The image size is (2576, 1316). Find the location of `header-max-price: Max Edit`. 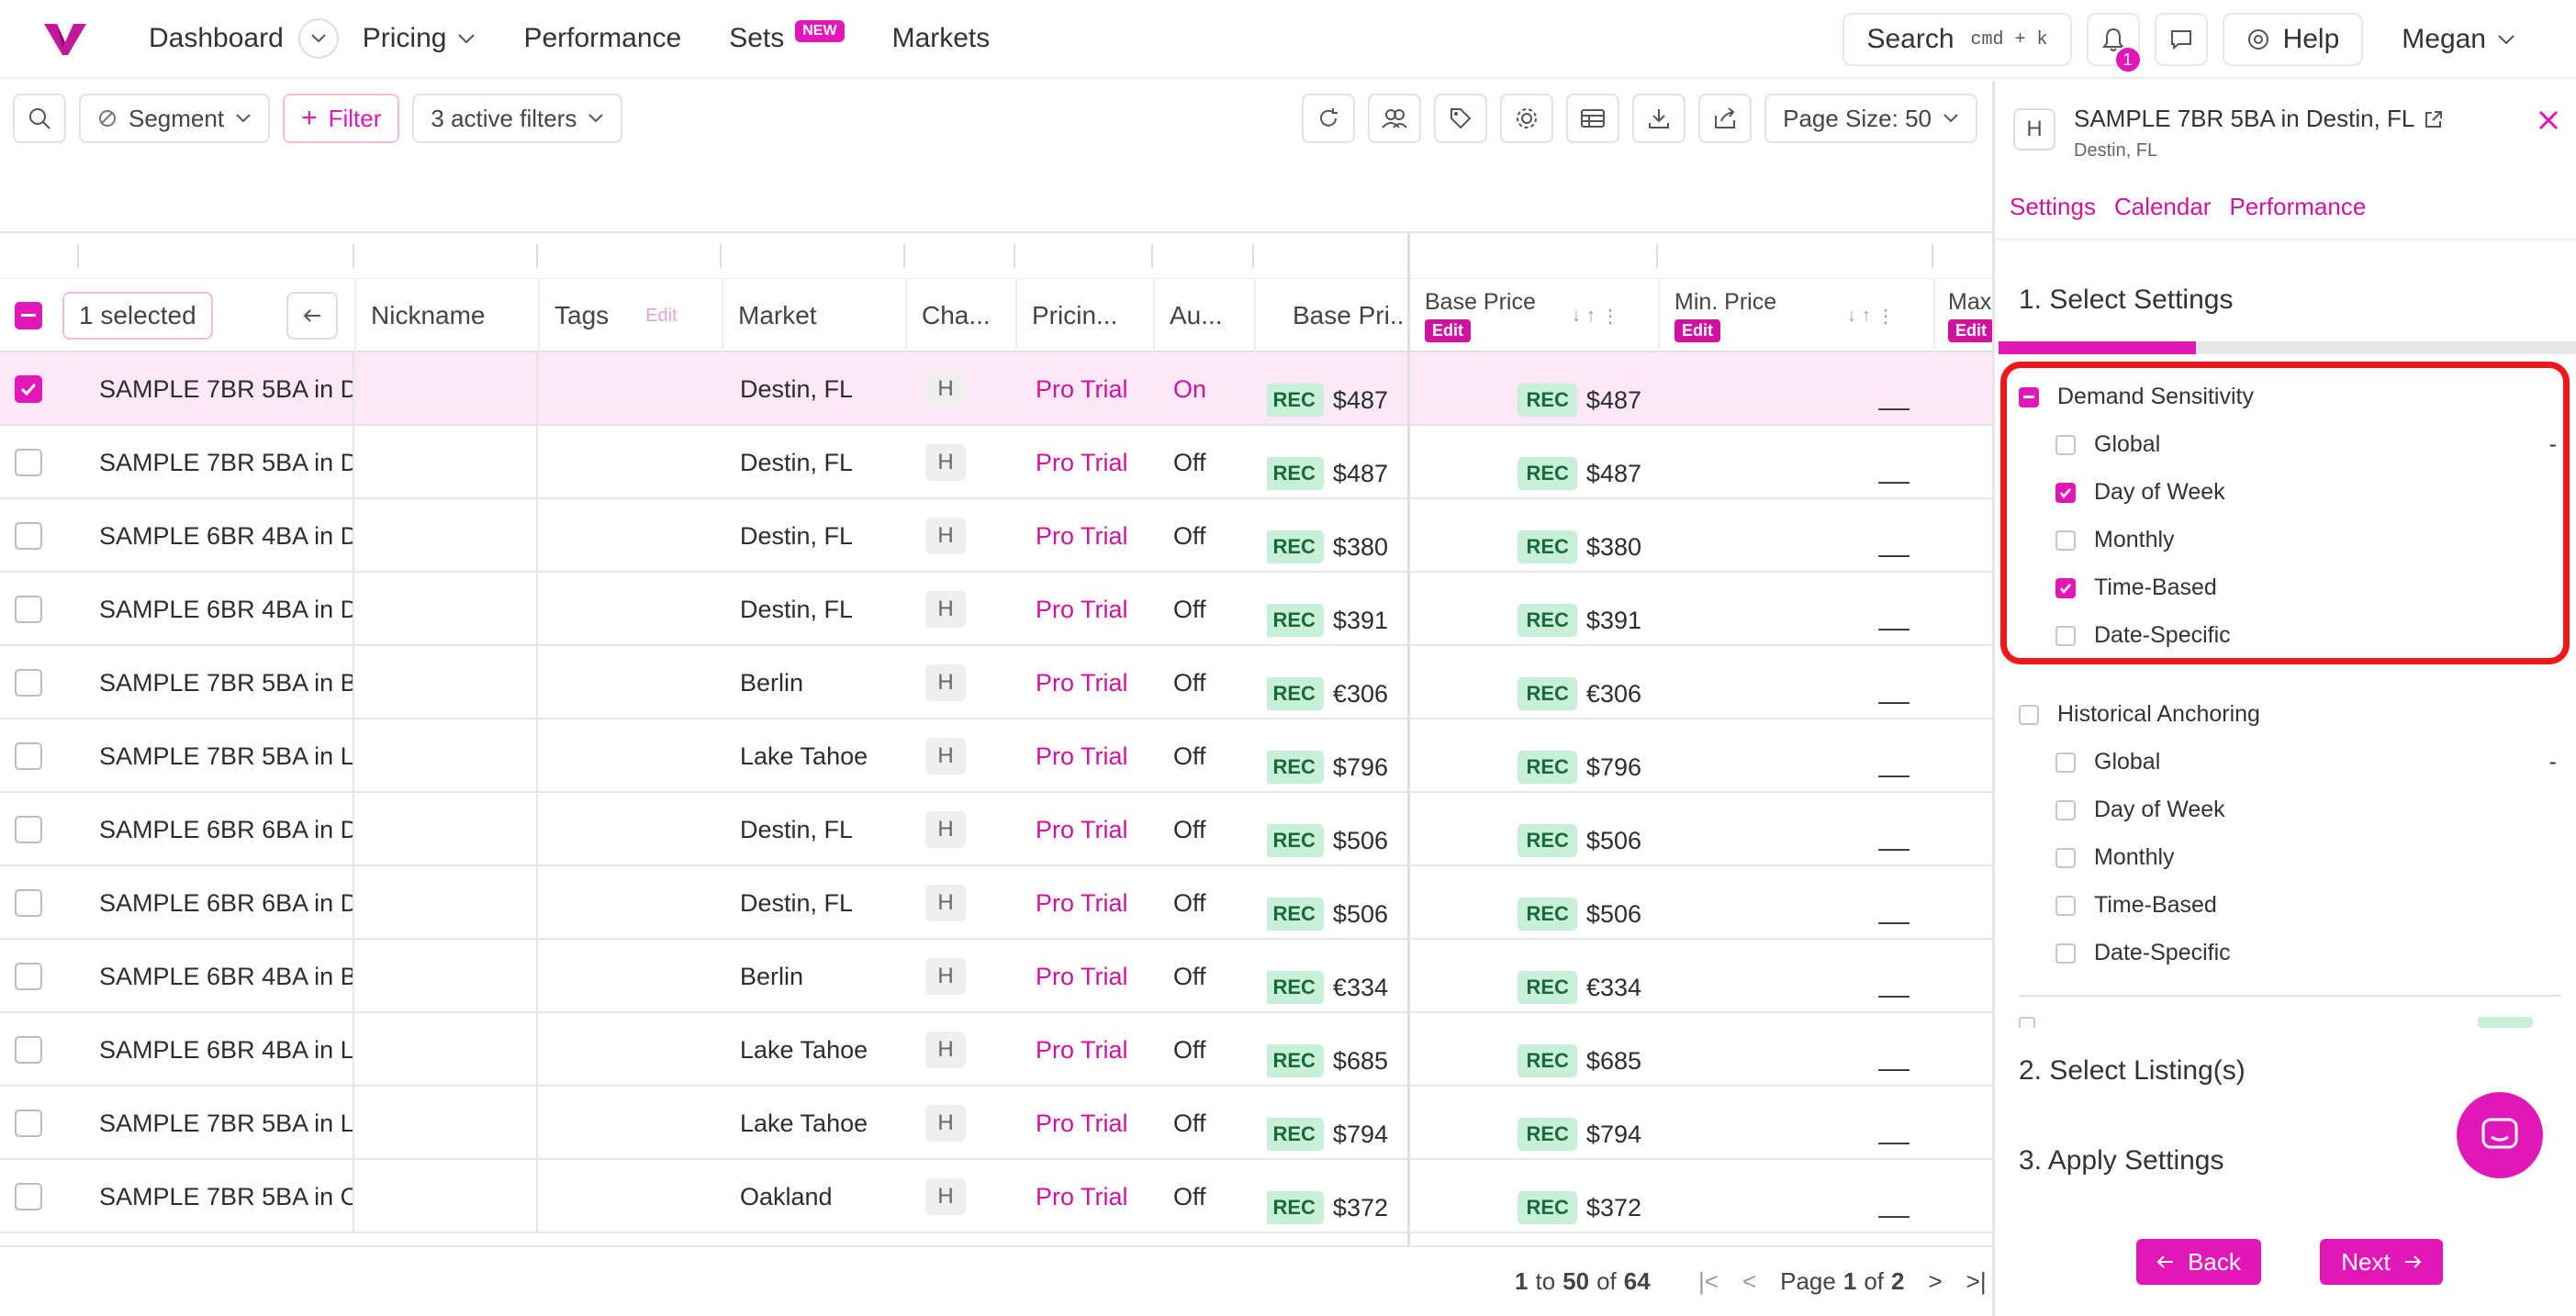

header-max-price: Max Edit is located at coordinates (1962, 315).